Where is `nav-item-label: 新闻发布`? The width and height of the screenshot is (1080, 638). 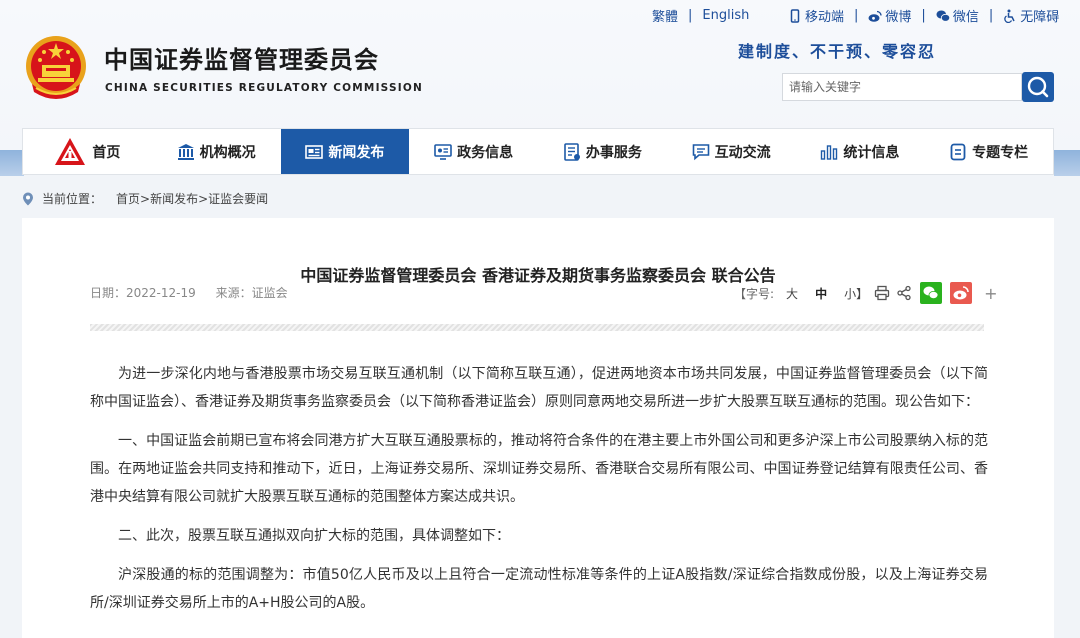
nav-item-label: 新闻发布 is located at coordinates (356, 152).